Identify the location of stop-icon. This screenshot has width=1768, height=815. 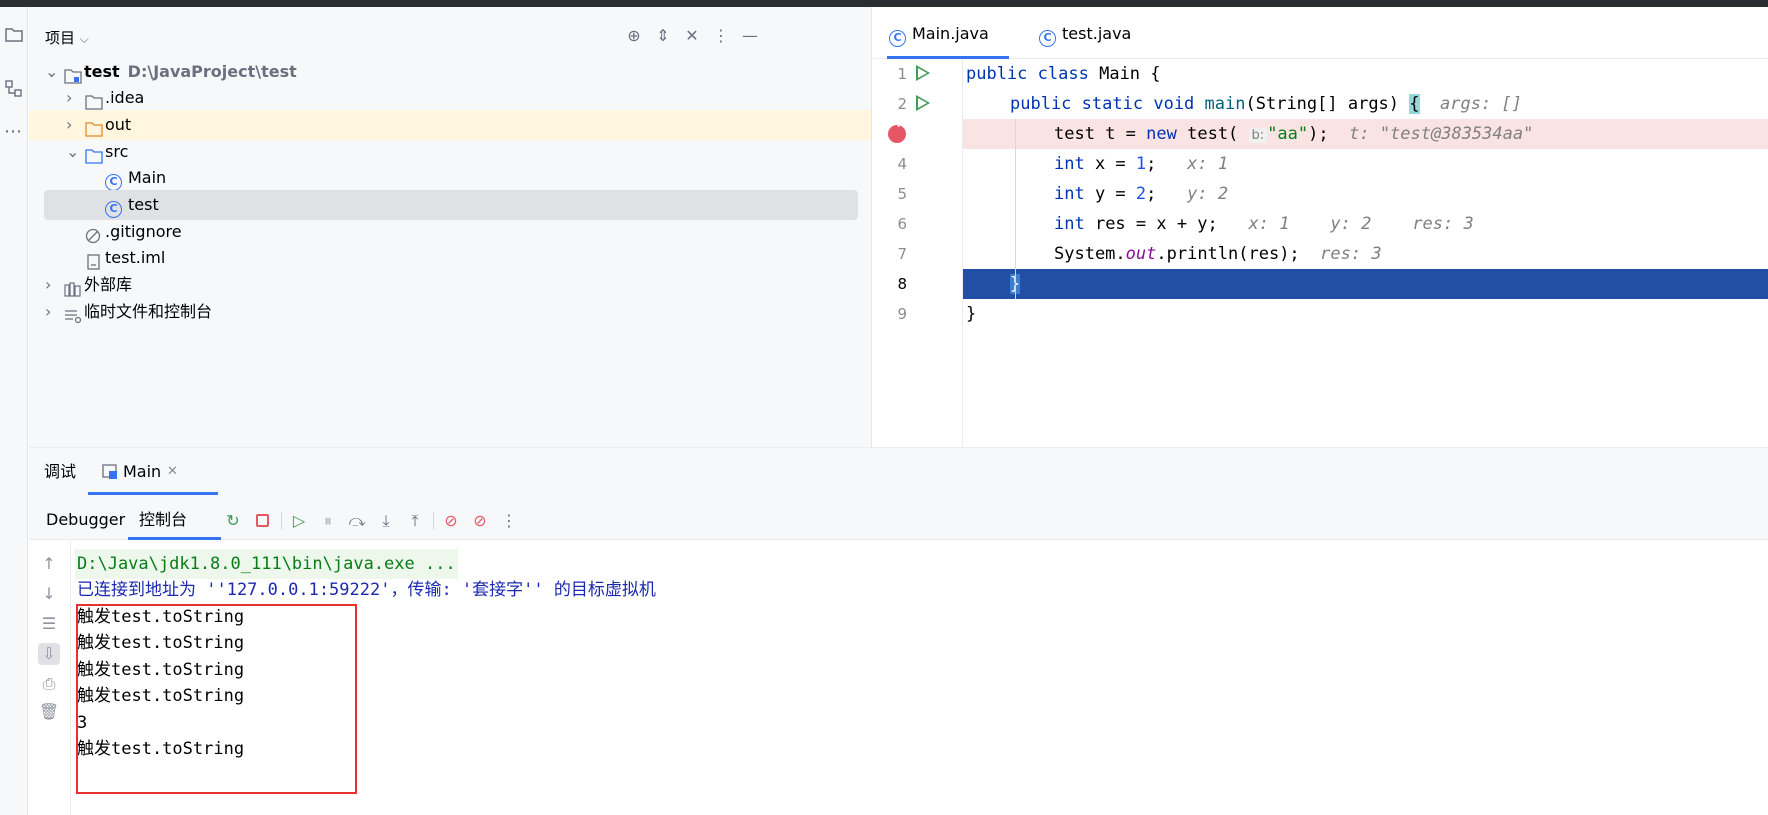
(262, 521).